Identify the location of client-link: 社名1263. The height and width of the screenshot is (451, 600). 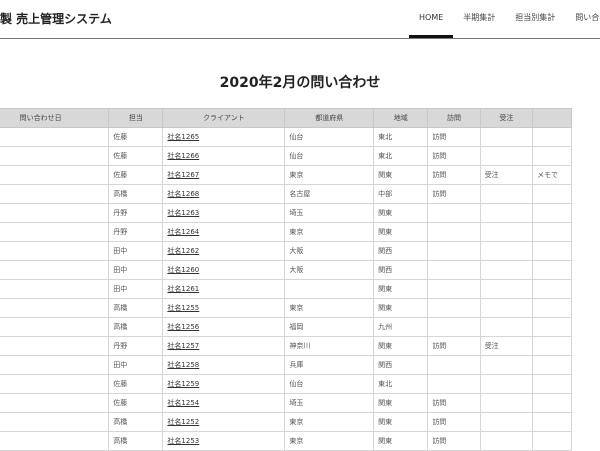
(183, 213).